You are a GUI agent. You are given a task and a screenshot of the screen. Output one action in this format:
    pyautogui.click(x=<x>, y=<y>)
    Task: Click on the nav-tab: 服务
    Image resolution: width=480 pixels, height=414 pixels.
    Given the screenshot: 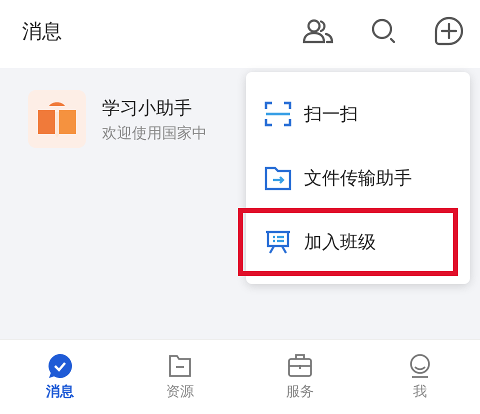 What is the action you would take?
    pyautogui.click(x=300, y=377)
    